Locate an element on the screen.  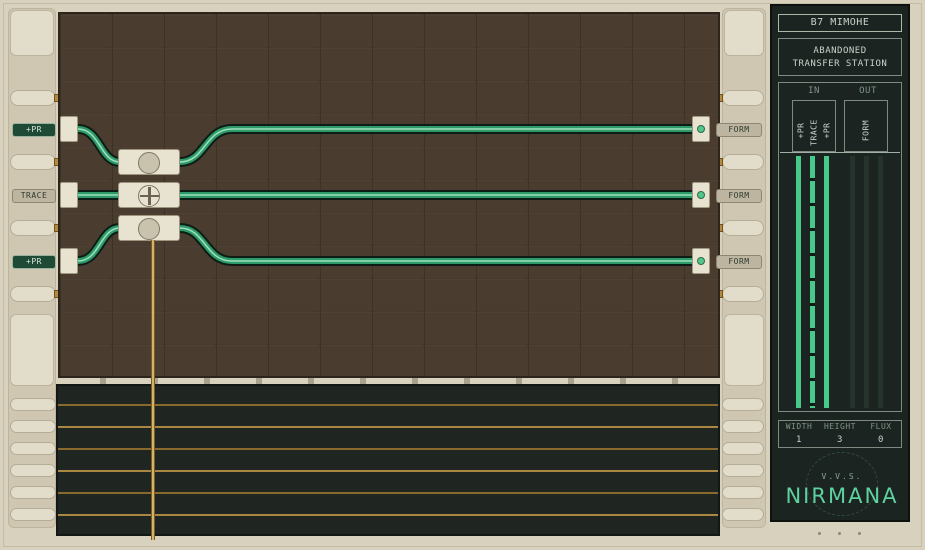
flux-value: 0 is located at coordinates (881, 440).